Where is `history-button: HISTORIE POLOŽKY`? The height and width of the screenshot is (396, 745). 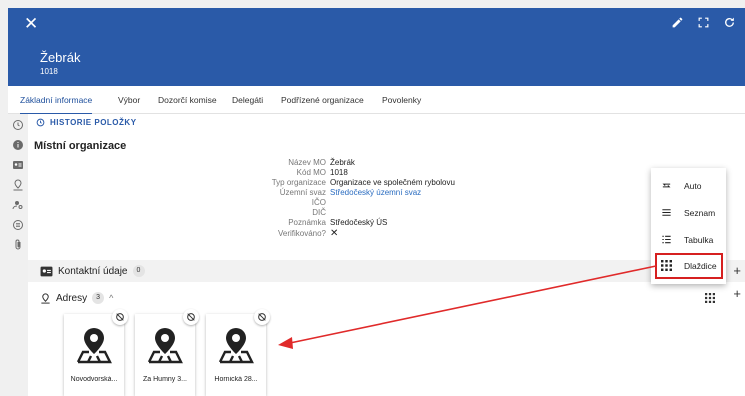 history-button: HISTORIE POLOŽKY is located at coordinates (86, 122).